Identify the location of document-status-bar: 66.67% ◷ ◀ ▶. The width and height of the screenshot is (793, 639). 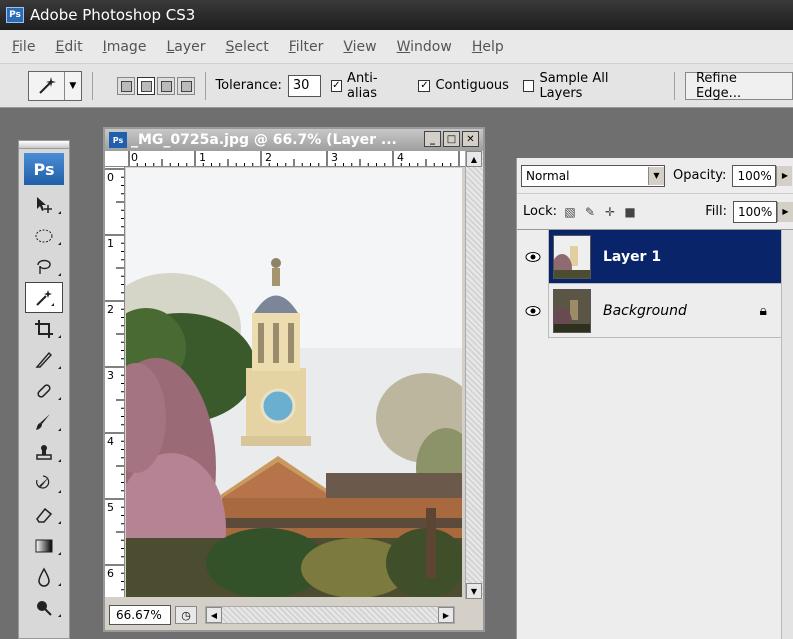
(294, 615).